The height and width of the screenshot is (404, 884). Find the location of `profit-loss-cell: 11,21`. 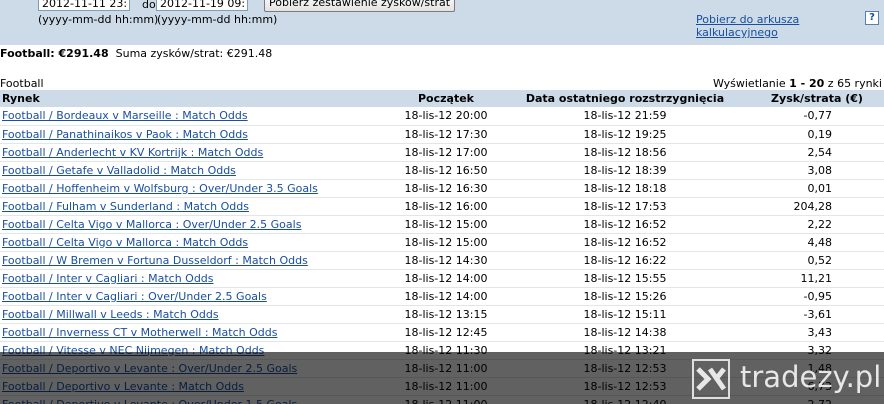

profit-loss-cell: 11,21 is located at coordinates (817, 278).